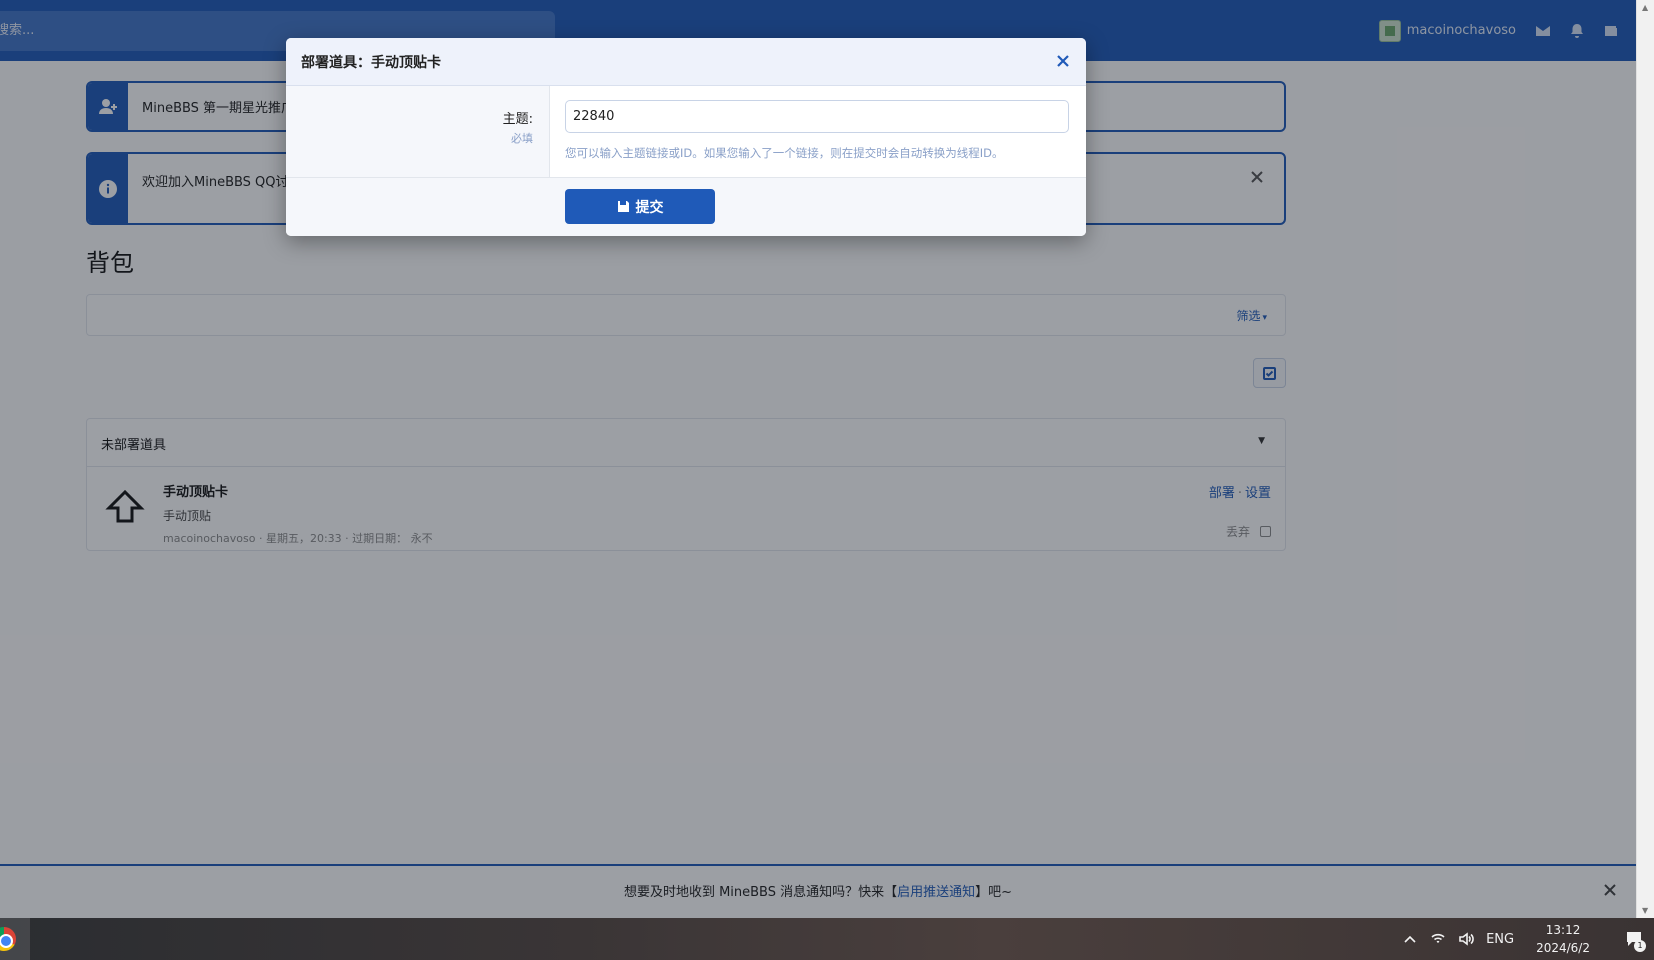  I want to click on thread-label-text: 主题:, so click(517, 119).